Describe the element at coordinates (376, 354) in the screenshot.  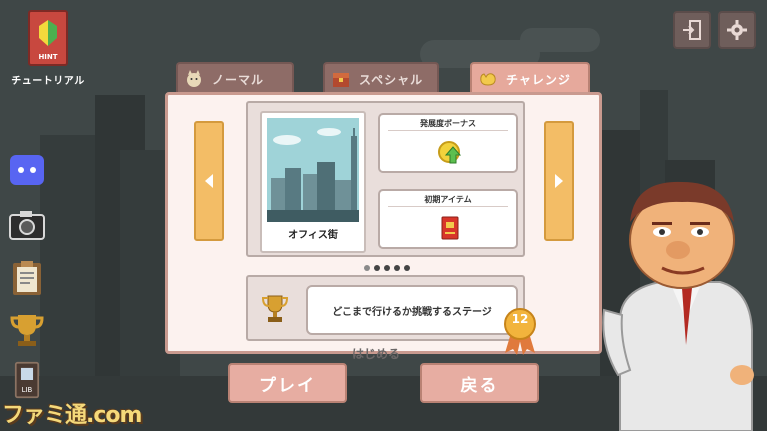
I see `ghost-start-label: はじめる` at that location.